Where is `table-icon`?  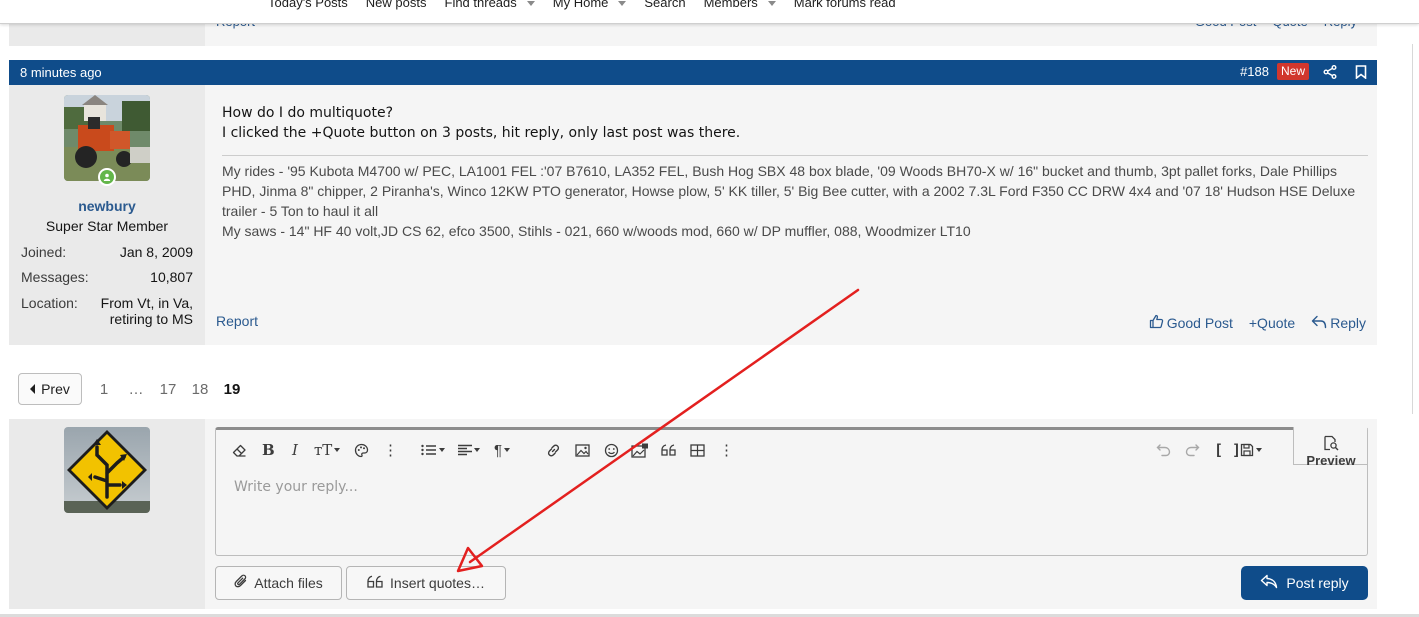 table-icon is located at coordinates (697, 450).